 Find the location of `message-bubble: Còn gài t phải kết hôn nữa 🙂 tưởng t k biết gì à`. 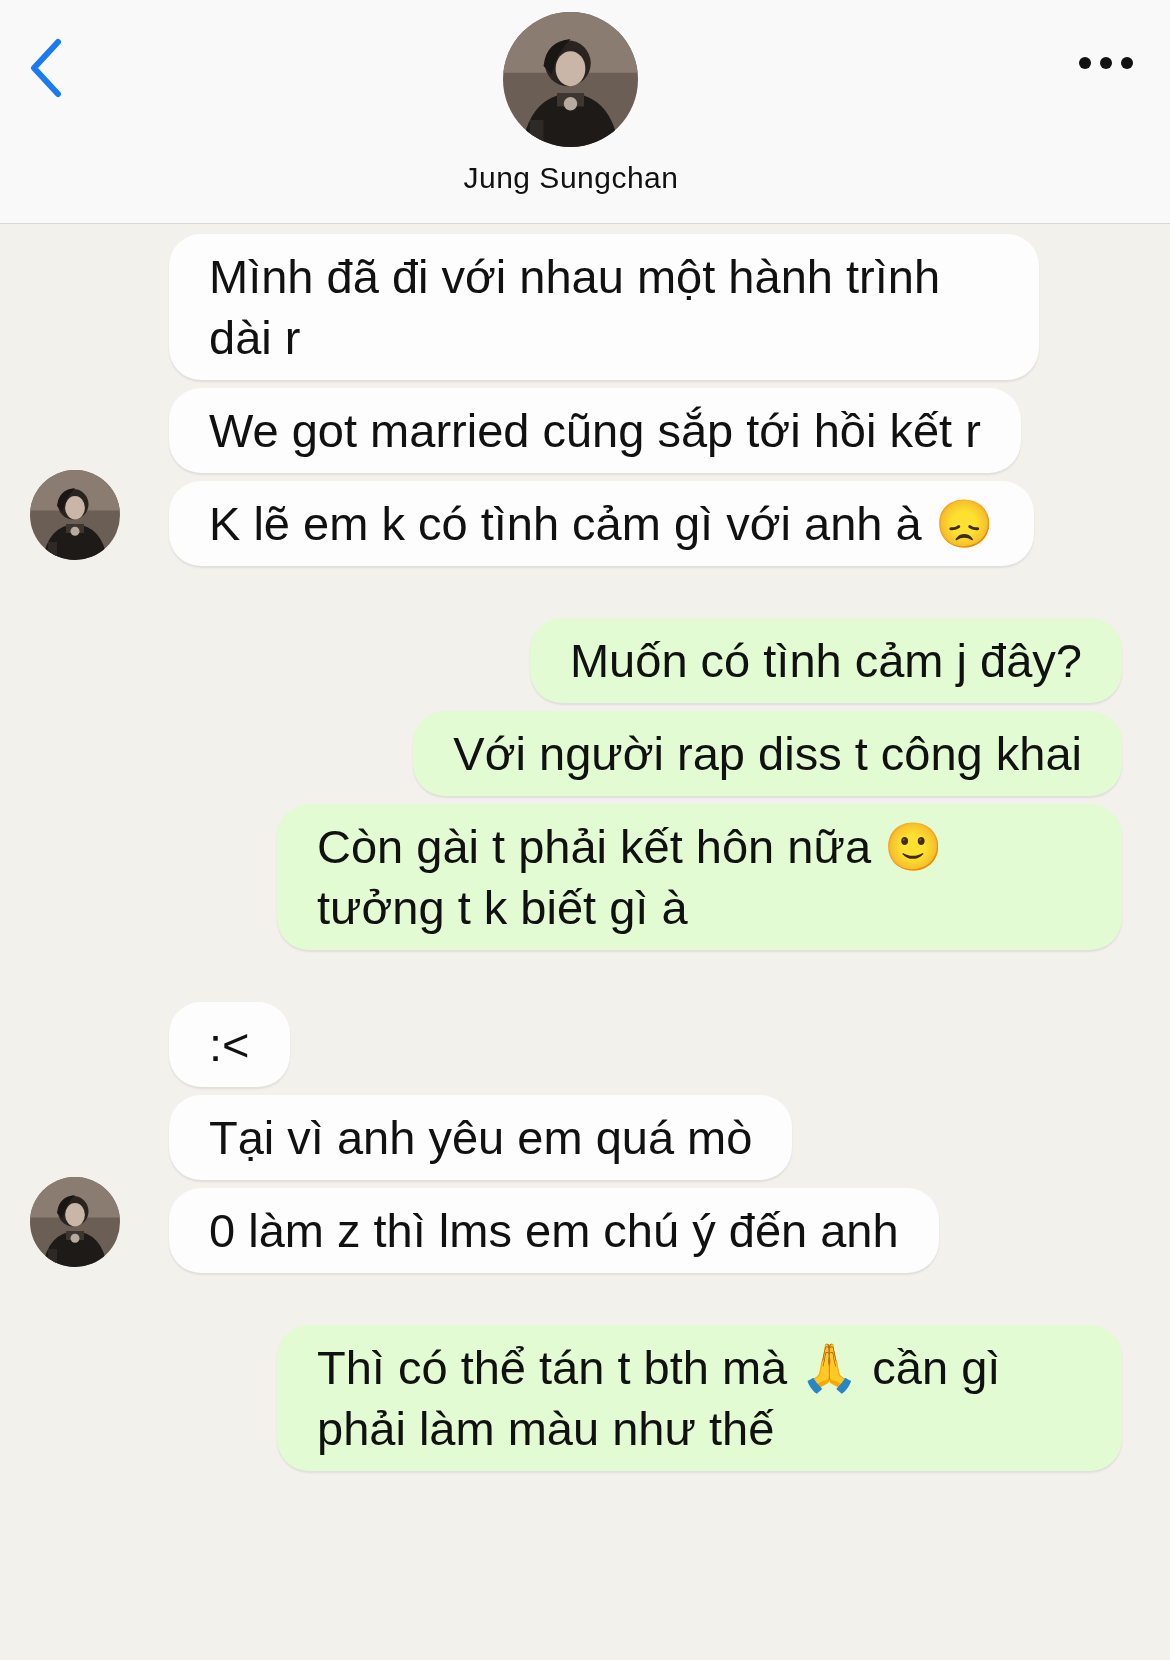

message-bubble: Còn gài t phải kết hôn nữa 🙂 tưởng t k biết gì à is located at coordinates (699, 877).